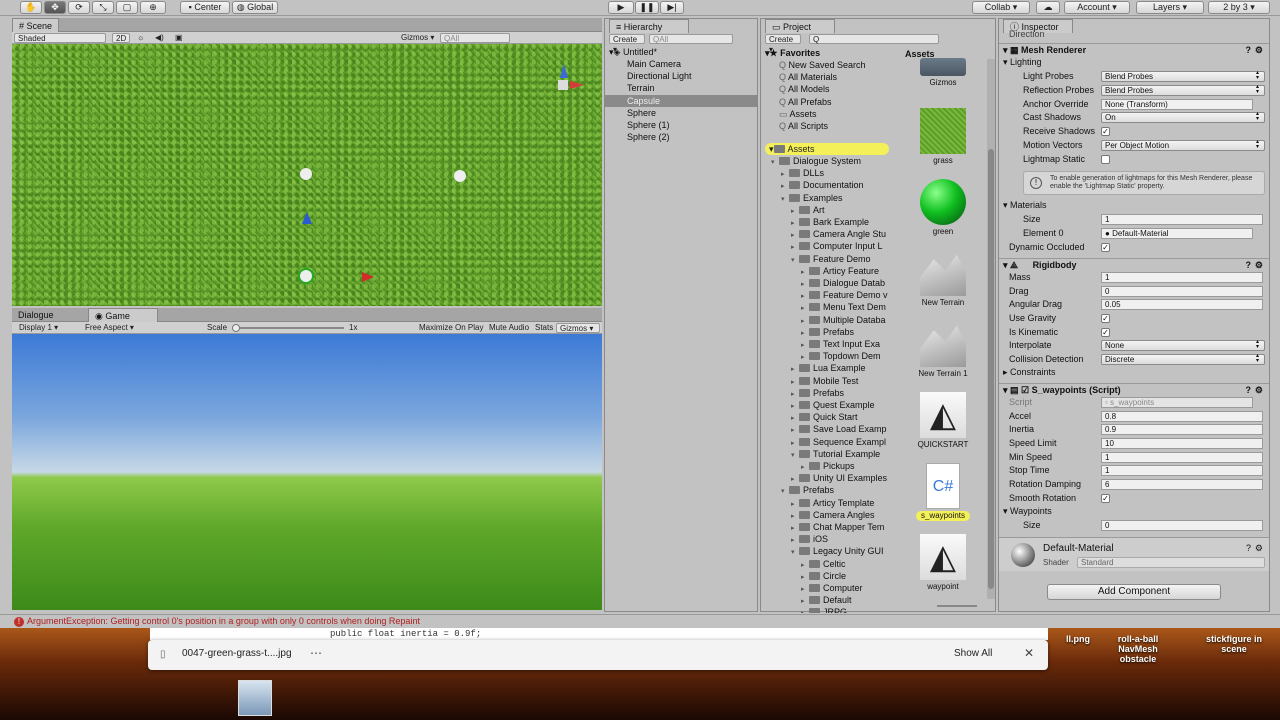 The width and height of the screenshot is (1280, 720). What do you see at coordinates (826, 490) in the screenshot?
I see `tree-folder-item: ▾ Prefabs` at bounding box center [826, 490].